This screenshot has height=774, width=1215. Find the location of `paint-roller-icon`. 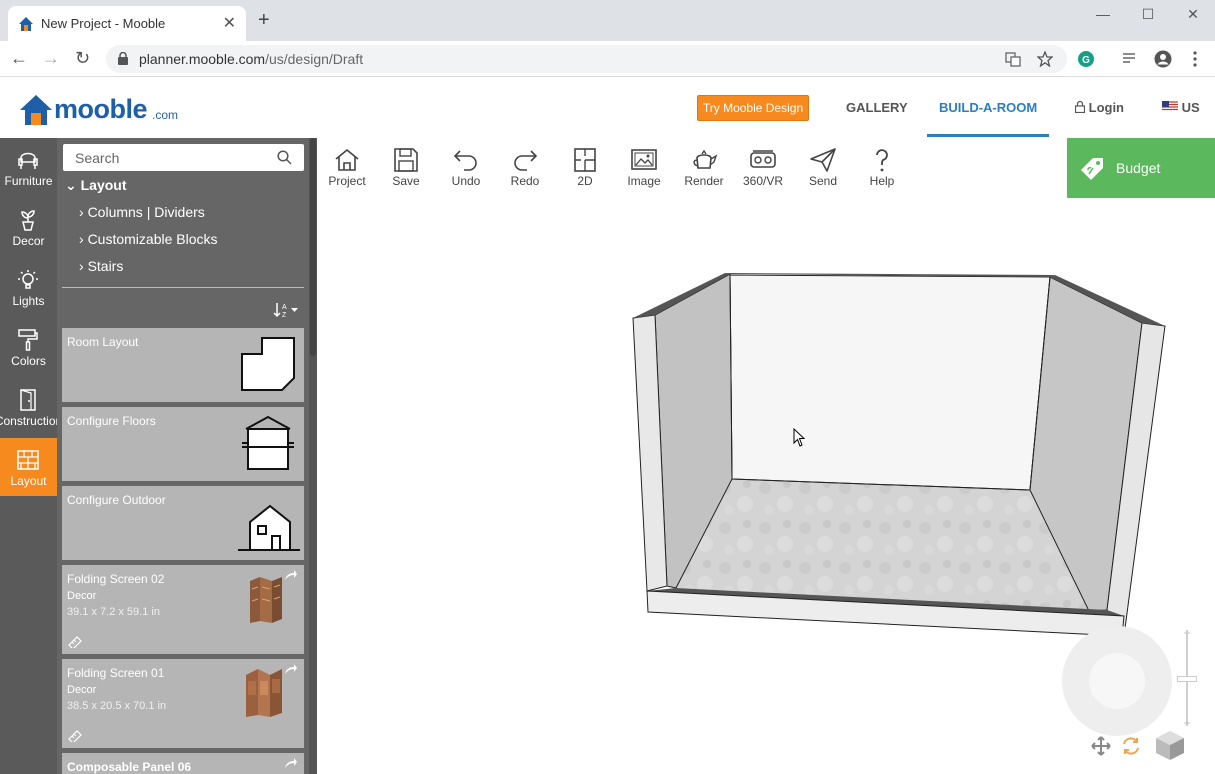

paint-roller-icon is located at coordinates (28, 340).